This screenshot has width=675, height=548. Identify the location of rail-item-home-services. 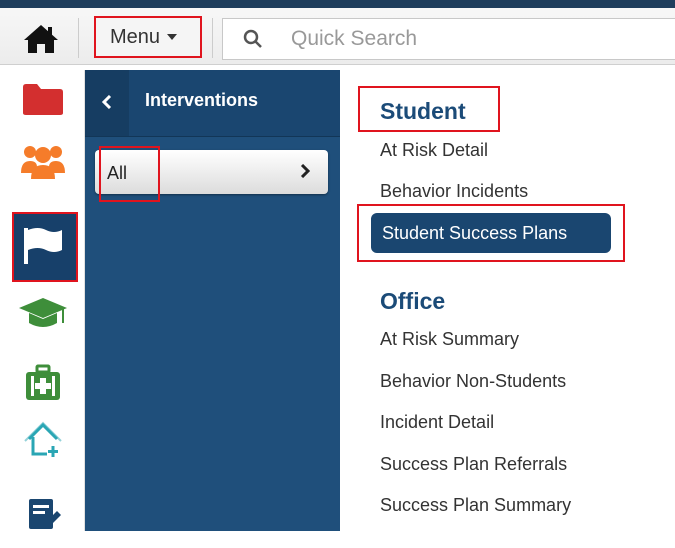
(42, 441).